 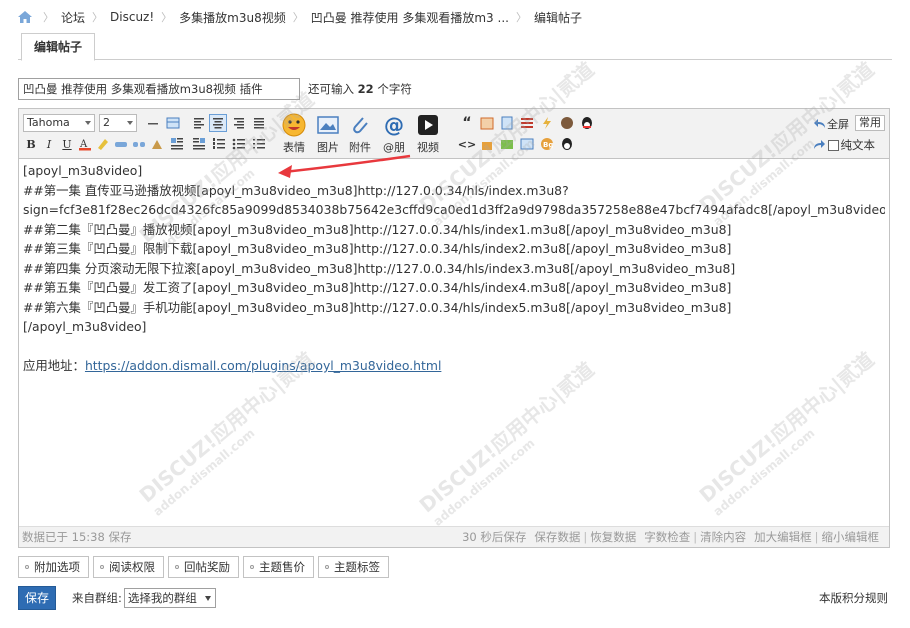 I want to click on float-left-icon, so click(x=177, y=144).